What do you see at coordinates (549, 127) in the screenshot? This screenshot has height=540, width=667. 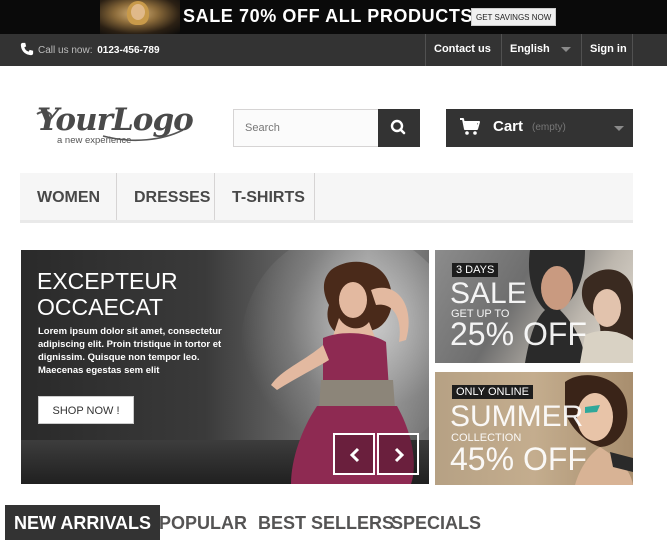 I see `cart-status: (empty)` at bounding box center [549, 127].